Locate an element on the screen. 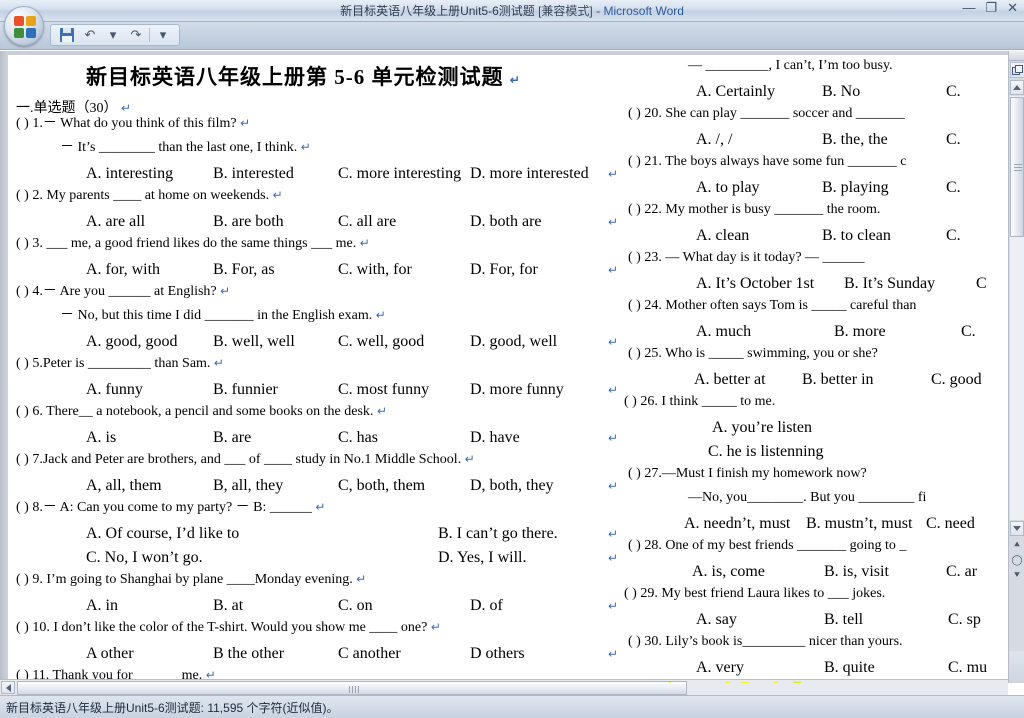 This screenshot has height=718, width=1024. option-item: C. ar is located at coordinates (961, 572).